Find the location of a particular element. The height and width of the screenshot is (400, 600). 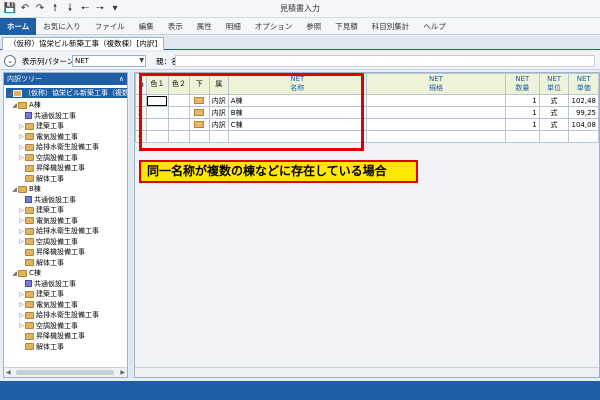

pin-icon: ∧ is located at coordinates (121, 79).